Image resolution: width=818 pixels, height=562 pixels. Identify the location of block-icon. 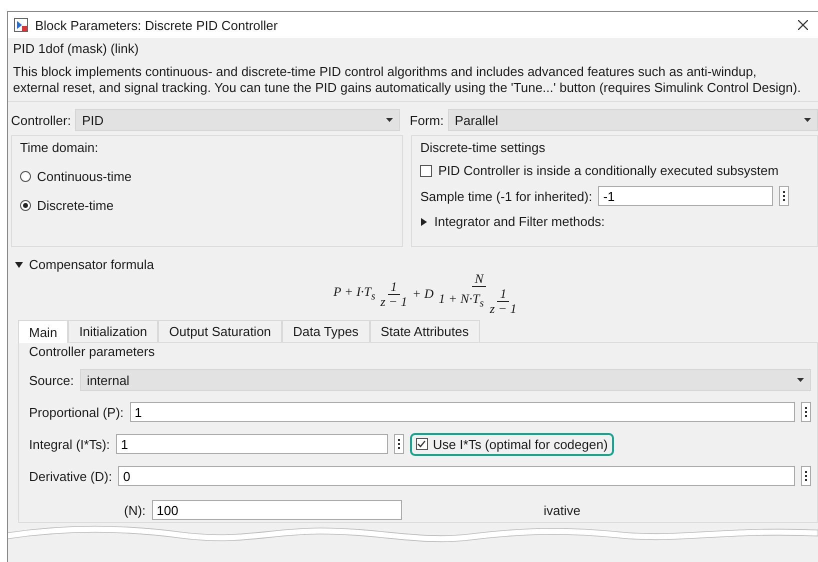
(21, 25).